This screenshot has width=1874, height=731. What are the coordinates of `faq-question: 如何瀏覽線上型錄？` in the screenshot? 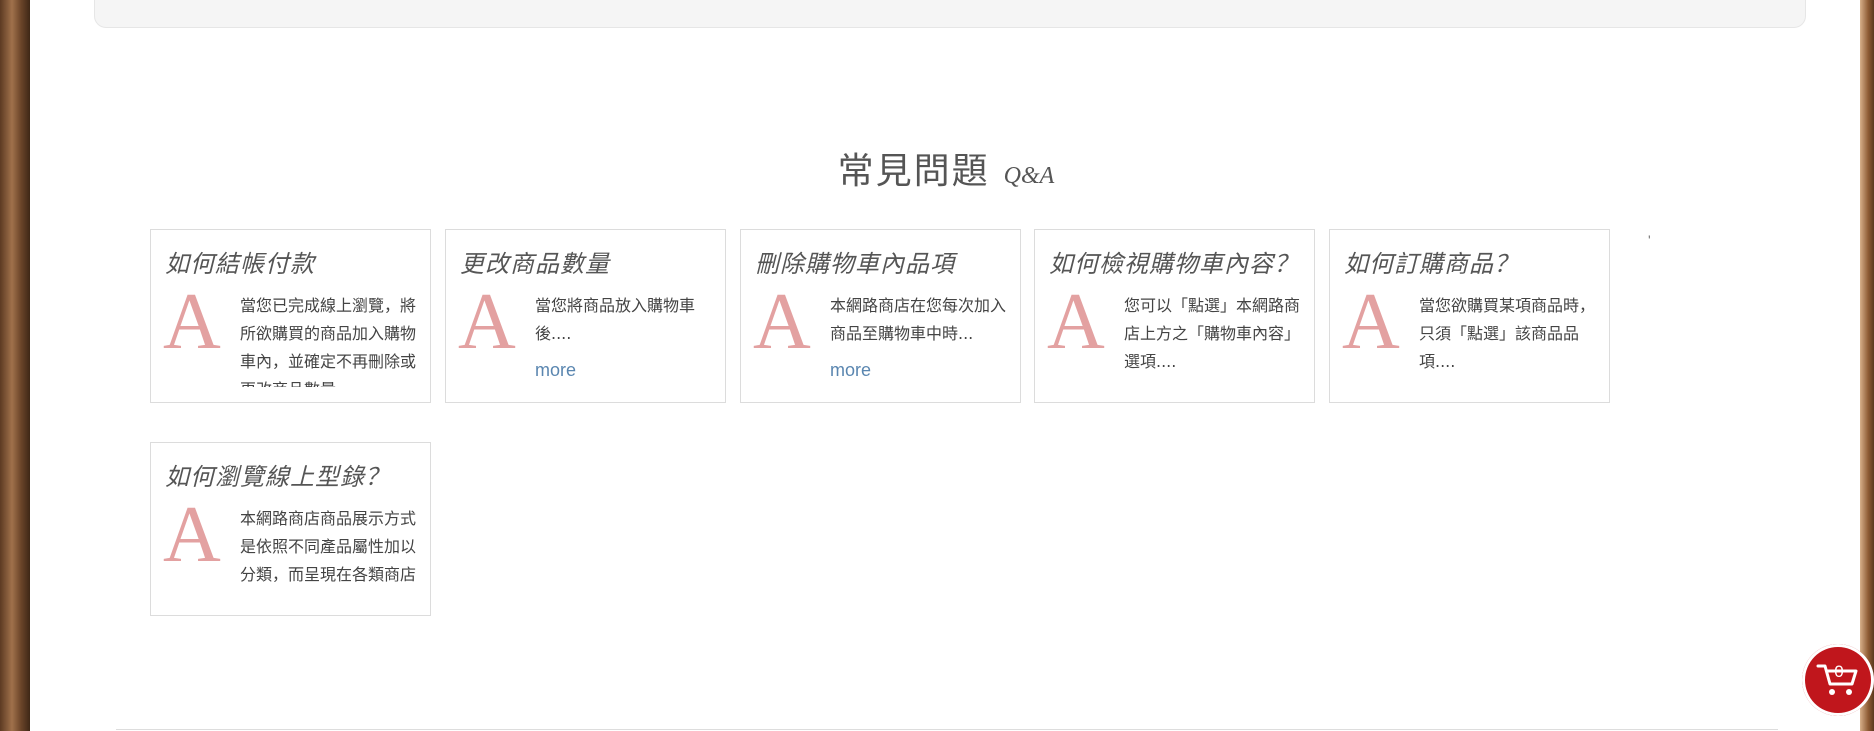 It's located at (277, 474).